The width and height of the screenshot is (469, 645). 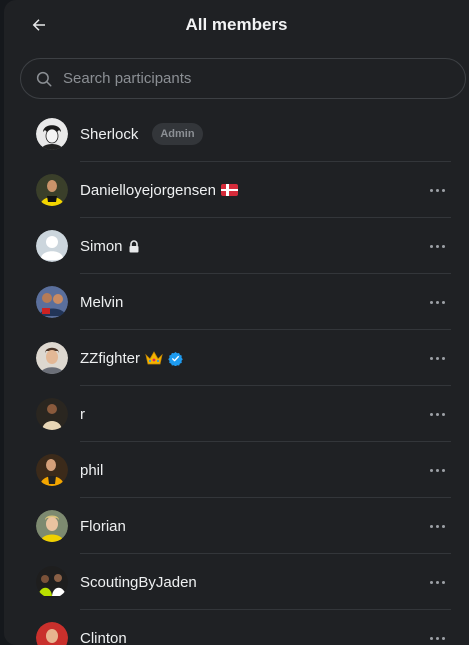 I want to click on admin-badge: Admin, so click(x=177, y=134).